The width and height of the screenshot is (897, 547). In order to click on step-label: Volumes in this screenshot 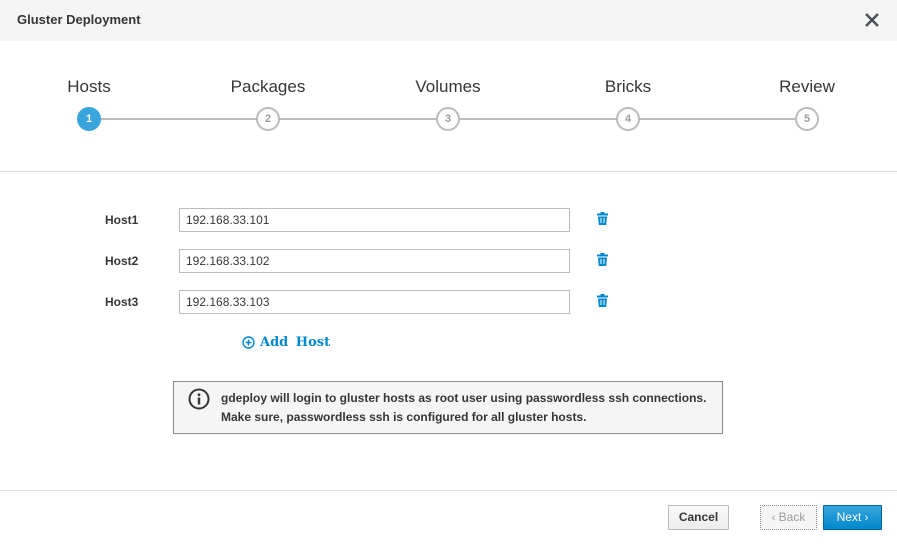, I will do `click(448, 86)`.